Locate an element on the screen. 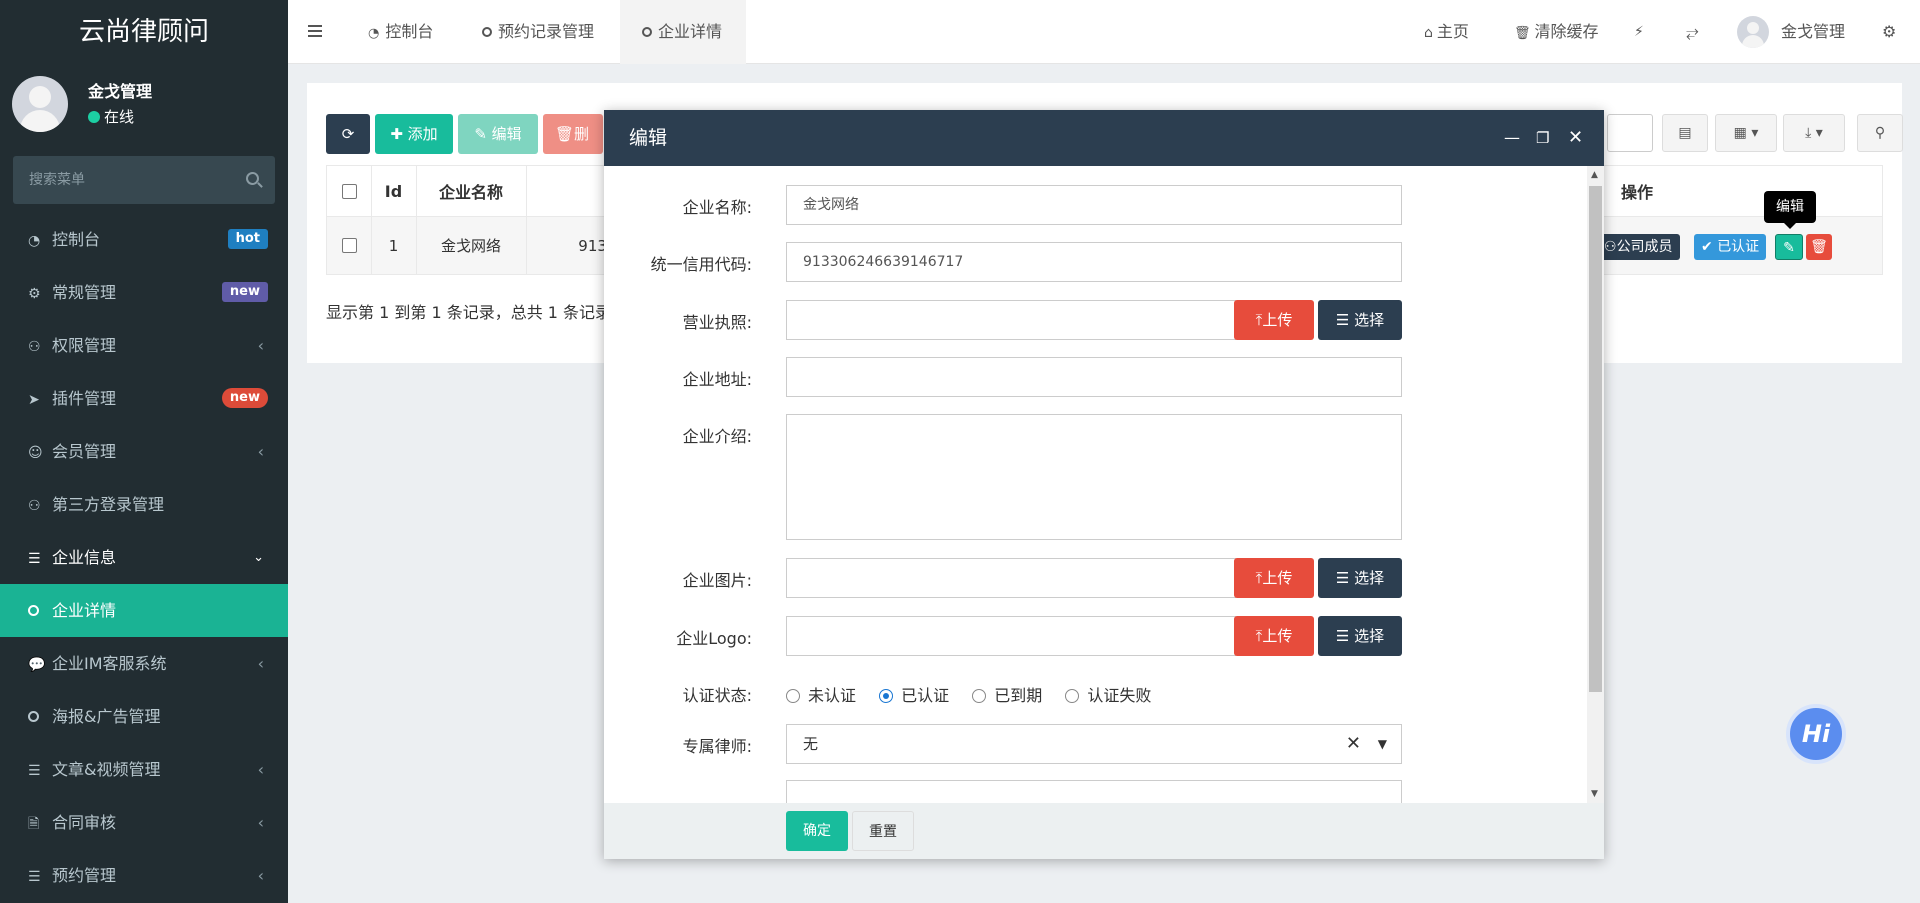  sidebar-item-posters-ads: 海报&广告管理 is located at coordinates (144, 716).